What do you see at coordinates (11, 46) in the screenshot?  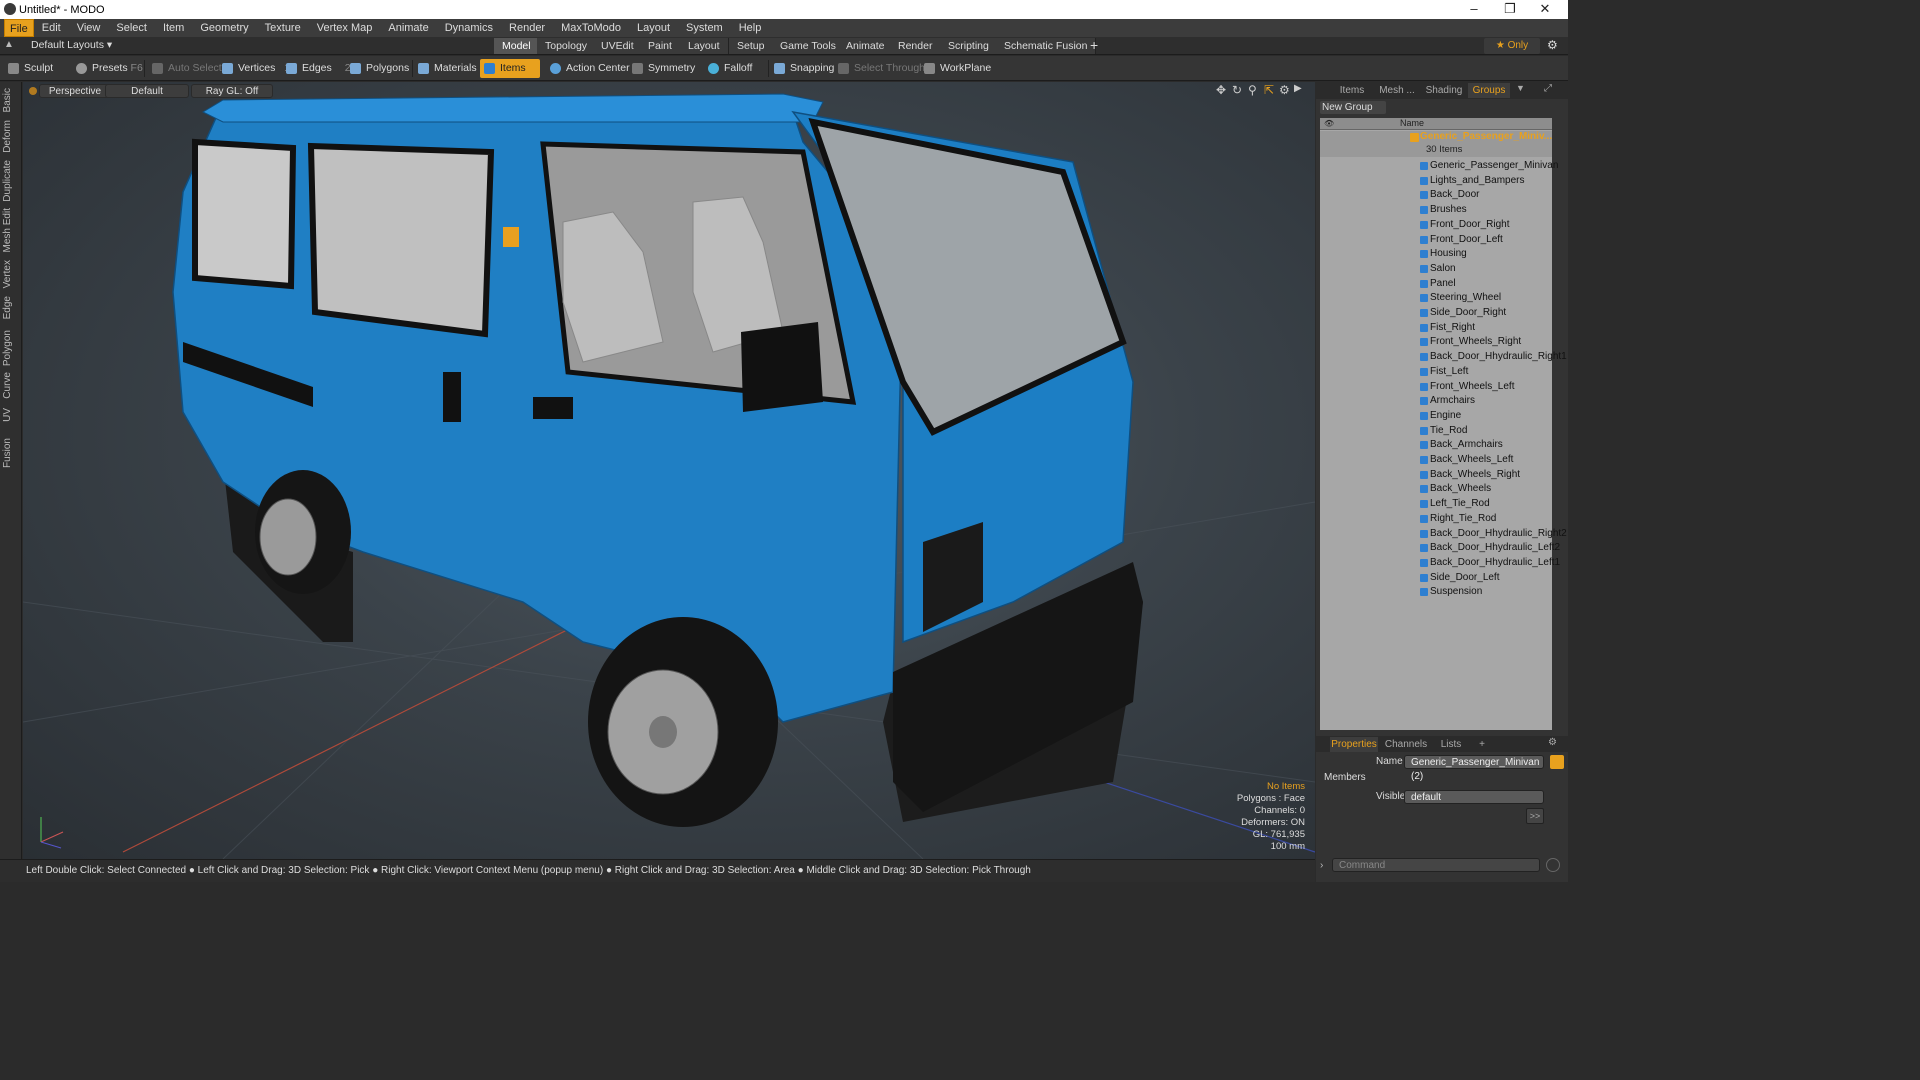 I see `layout-menu-icon: ▲` at bounding box center [11, 46].